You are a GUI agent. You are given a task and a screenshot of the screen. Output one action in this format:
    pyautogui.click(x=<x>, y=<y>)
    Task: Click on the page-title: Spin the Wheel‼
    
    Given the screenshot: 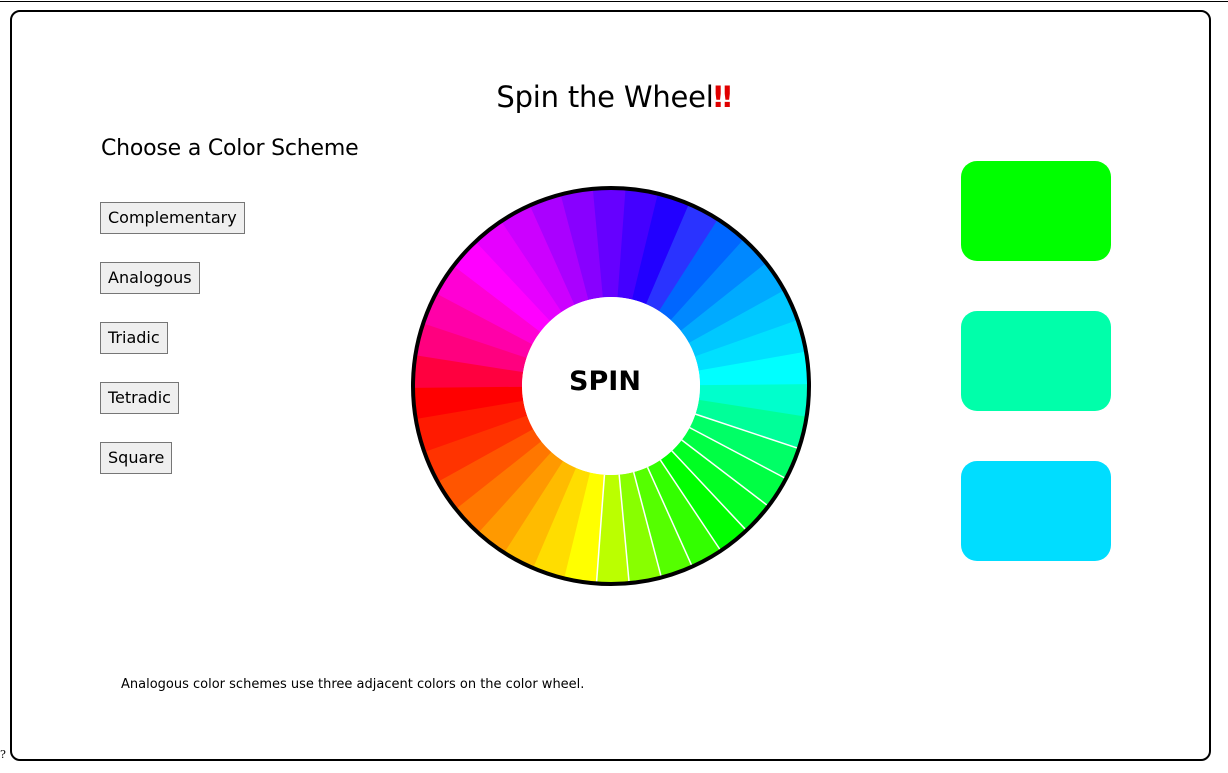 What is the action you would take?
    pyautogui.click(x=614, y=97)
    